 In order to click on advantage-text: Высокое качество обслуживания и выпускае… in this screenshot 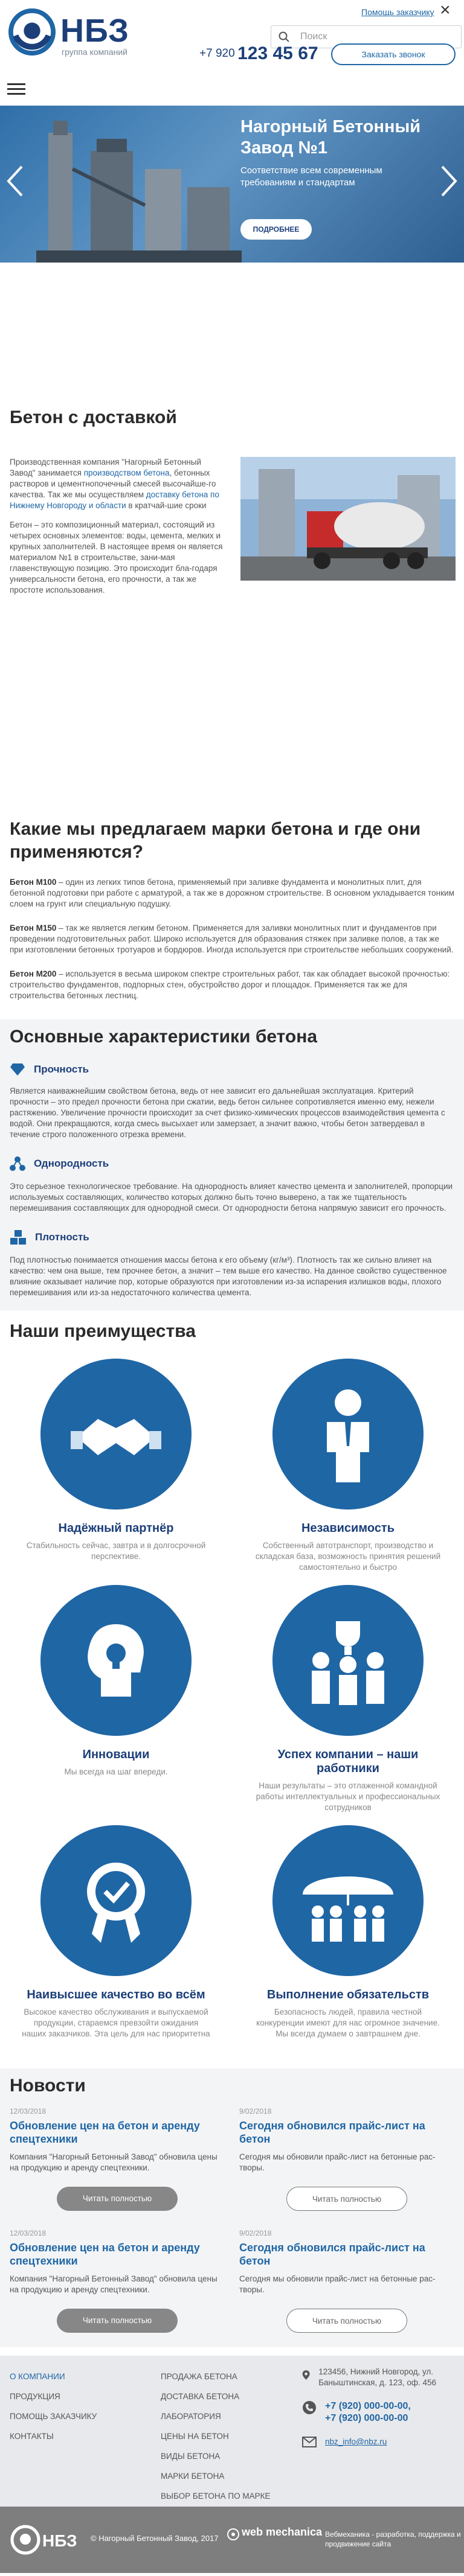, I will do `click(116, 2022)`.